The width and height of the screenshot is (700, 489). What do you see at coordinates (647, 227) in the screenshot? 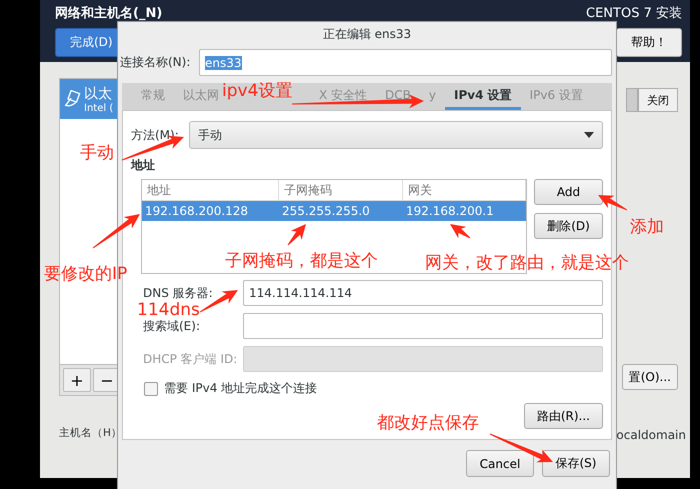
I see `annotation-text: 添加` at bounding box center [647, 227].